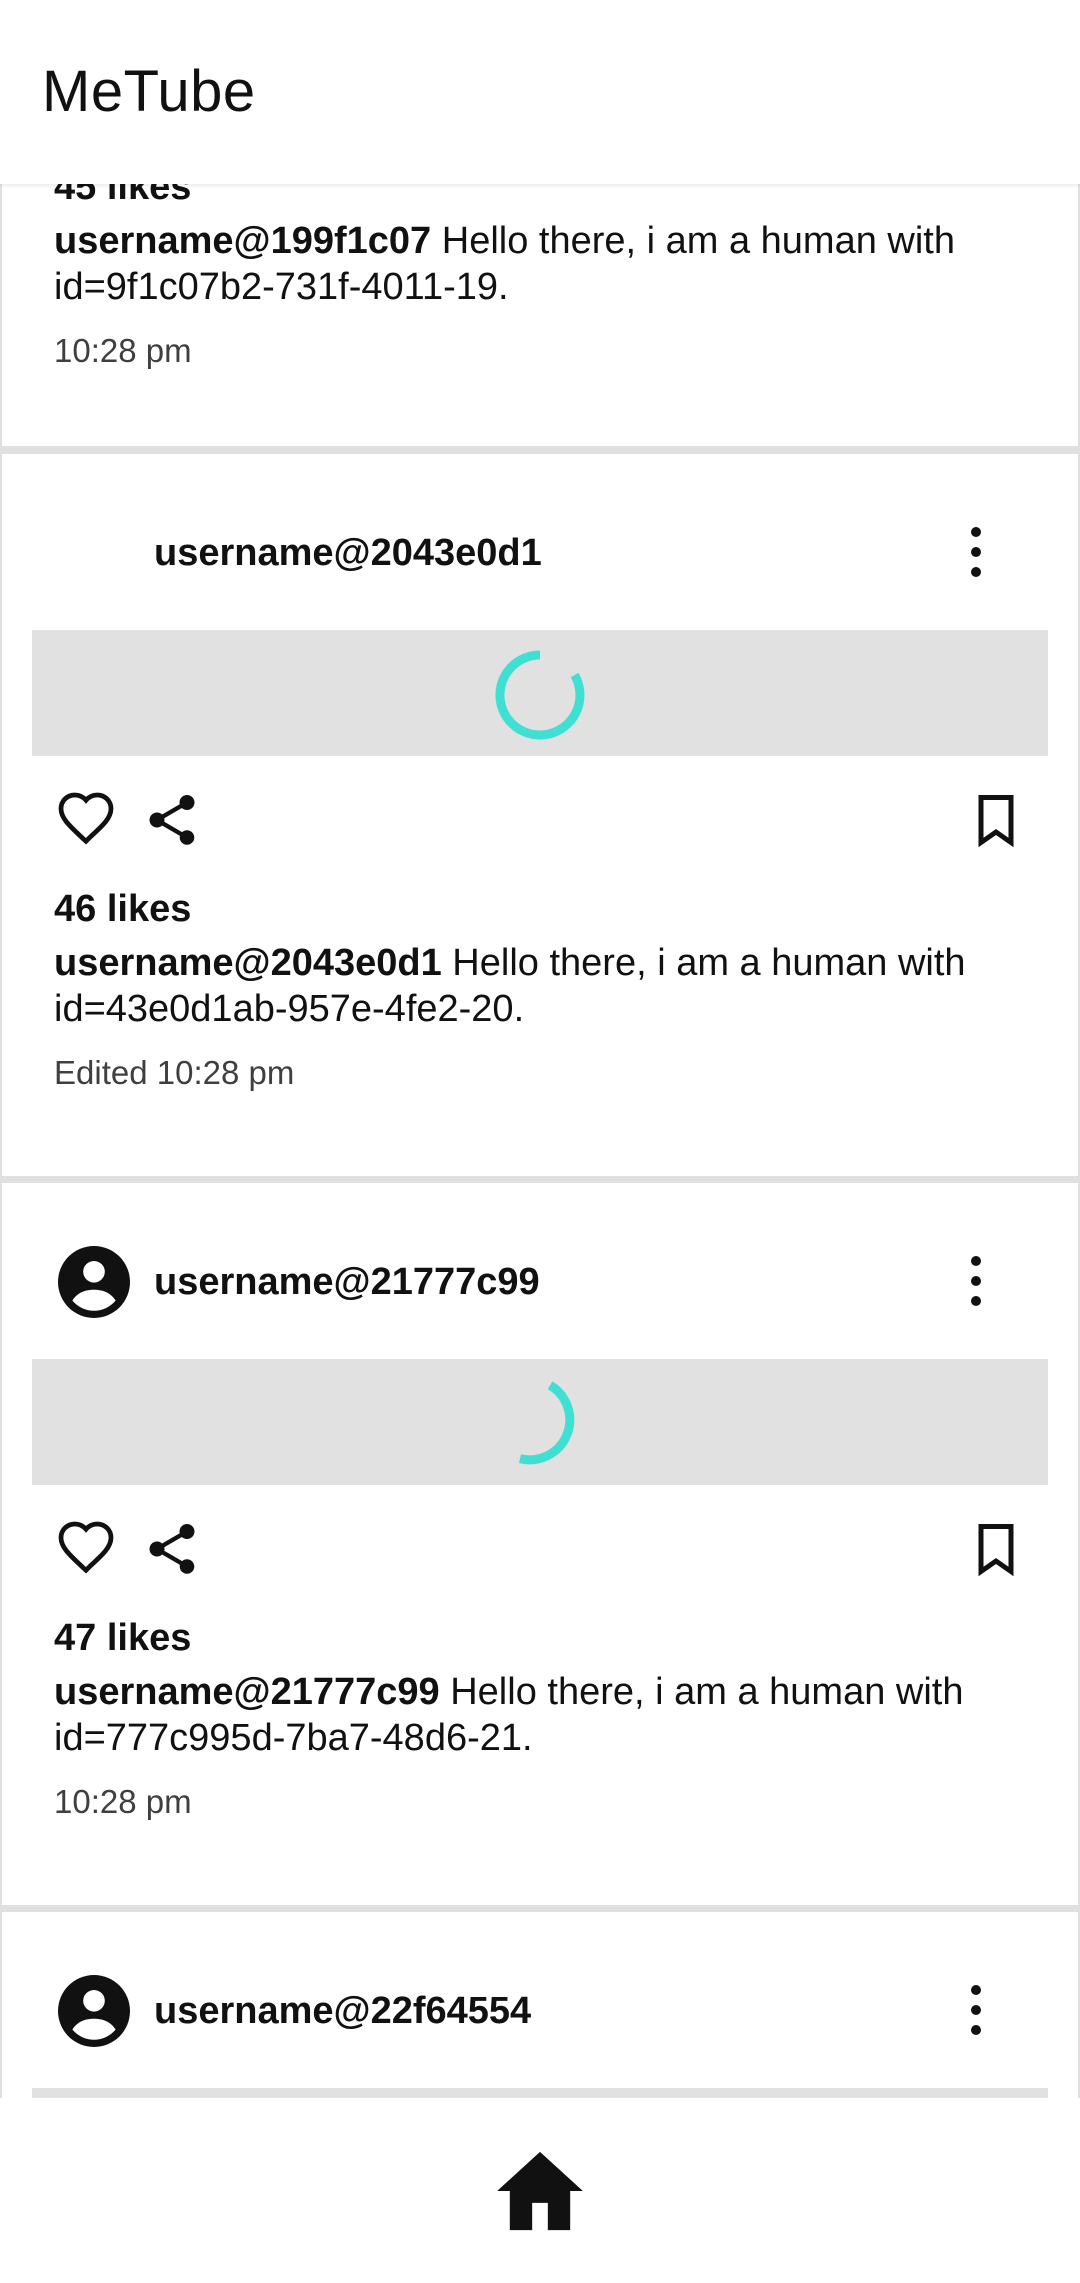  Describe the element at coordinates (123, 1638) in the screenshot. I see `likes-count: 47 likes` at that location.